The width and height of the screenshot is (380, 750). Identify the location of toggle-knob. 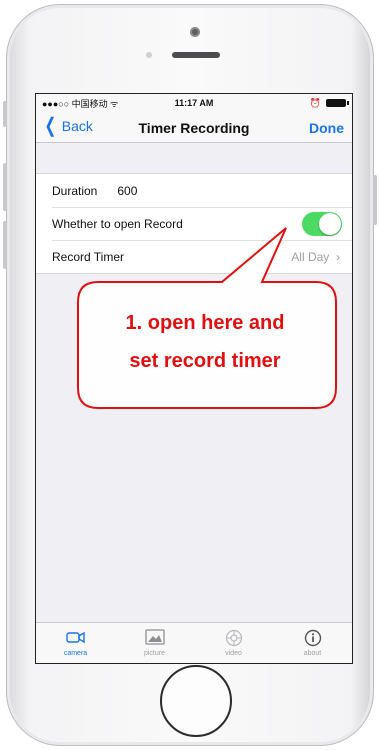
(330, 224).